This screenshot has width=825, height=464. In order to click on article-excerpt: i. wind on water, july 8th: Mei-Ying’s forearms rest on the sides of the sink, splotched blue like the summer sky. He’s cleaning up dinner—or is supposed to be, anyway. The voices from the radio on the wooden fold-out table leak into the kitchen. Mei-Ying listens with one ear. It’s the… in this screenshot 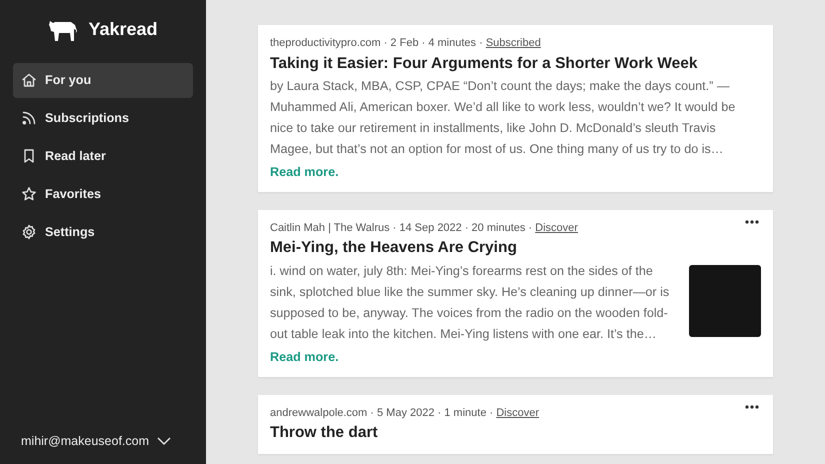, I will do `click(470, 302)`.